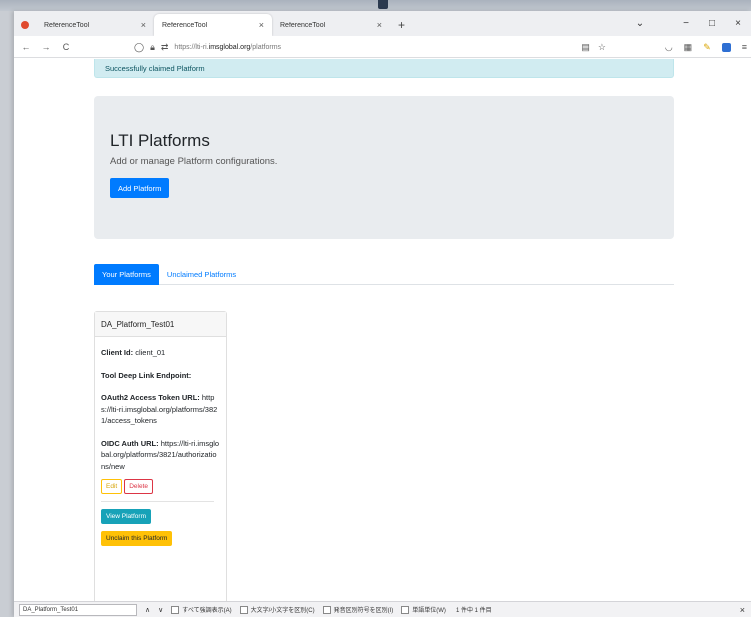  I want to click on broom-extension-icon: ✎, so click(707, 47).